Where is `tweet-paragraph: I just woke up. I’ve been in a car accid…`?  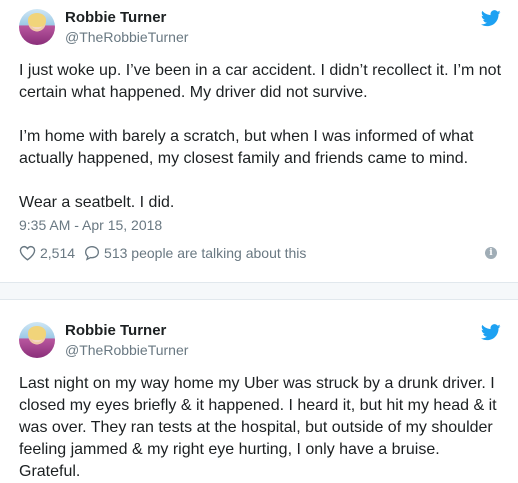 tweet-paragraph: I just woke up. I’ve been in a car accid… is located at coordinates (260, 81).